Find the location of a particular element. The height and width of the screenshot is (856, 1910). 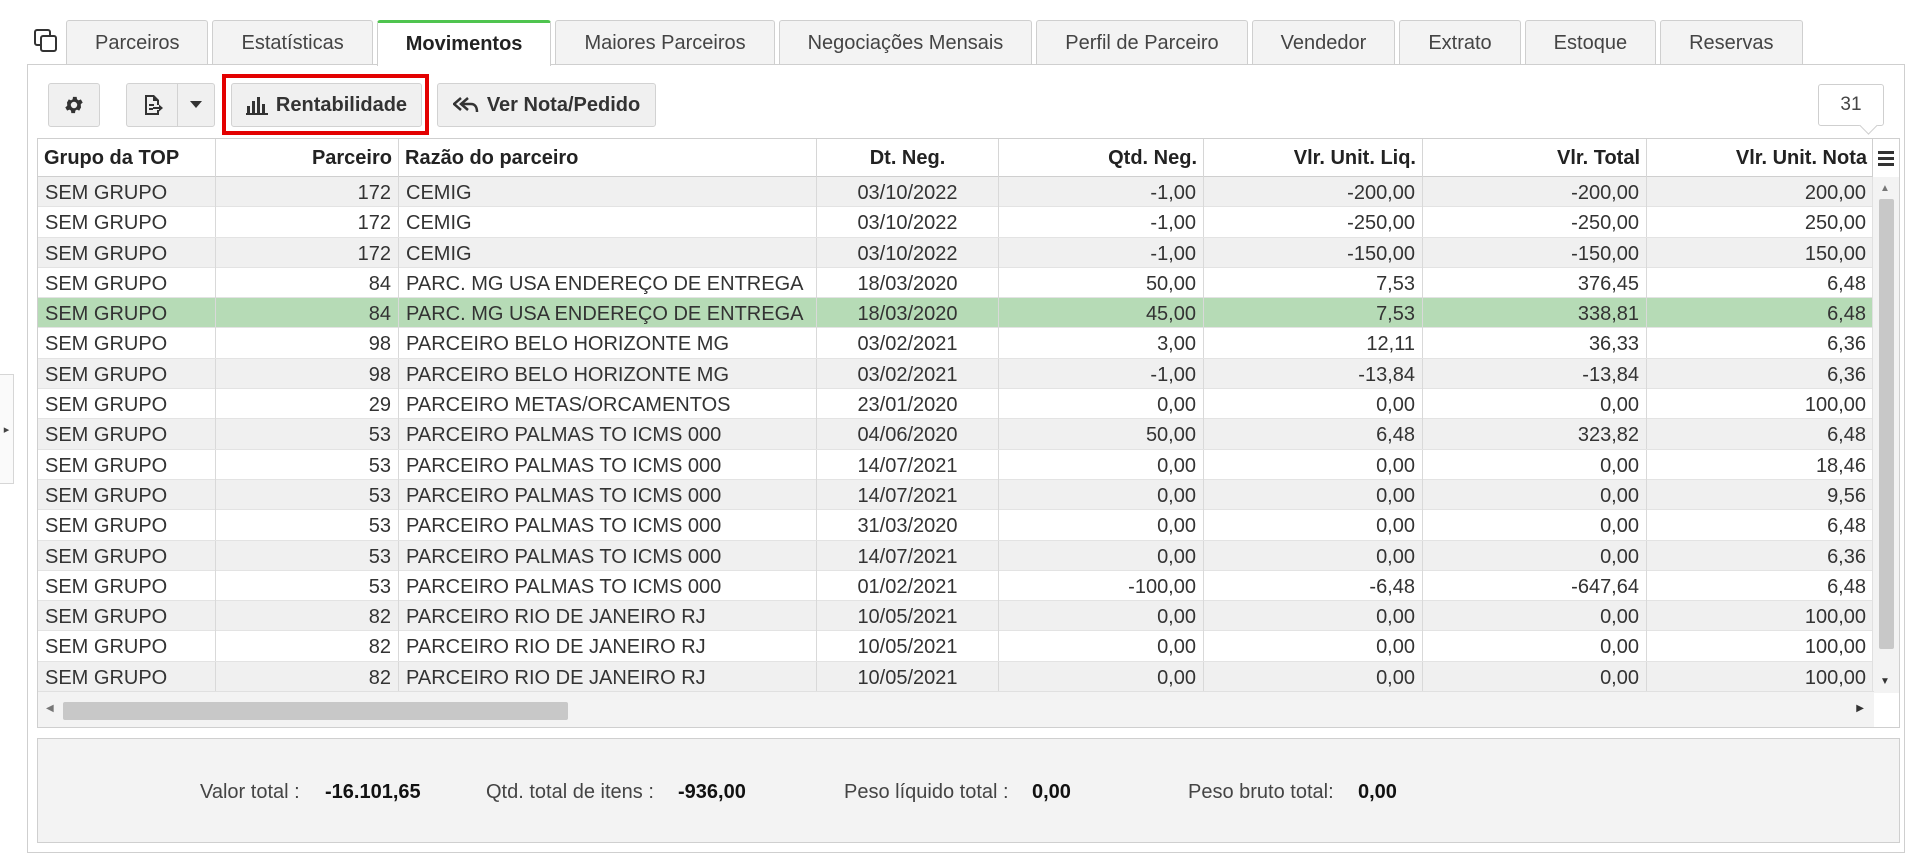

export-dropdown-button is located at coordinates (196, 105).